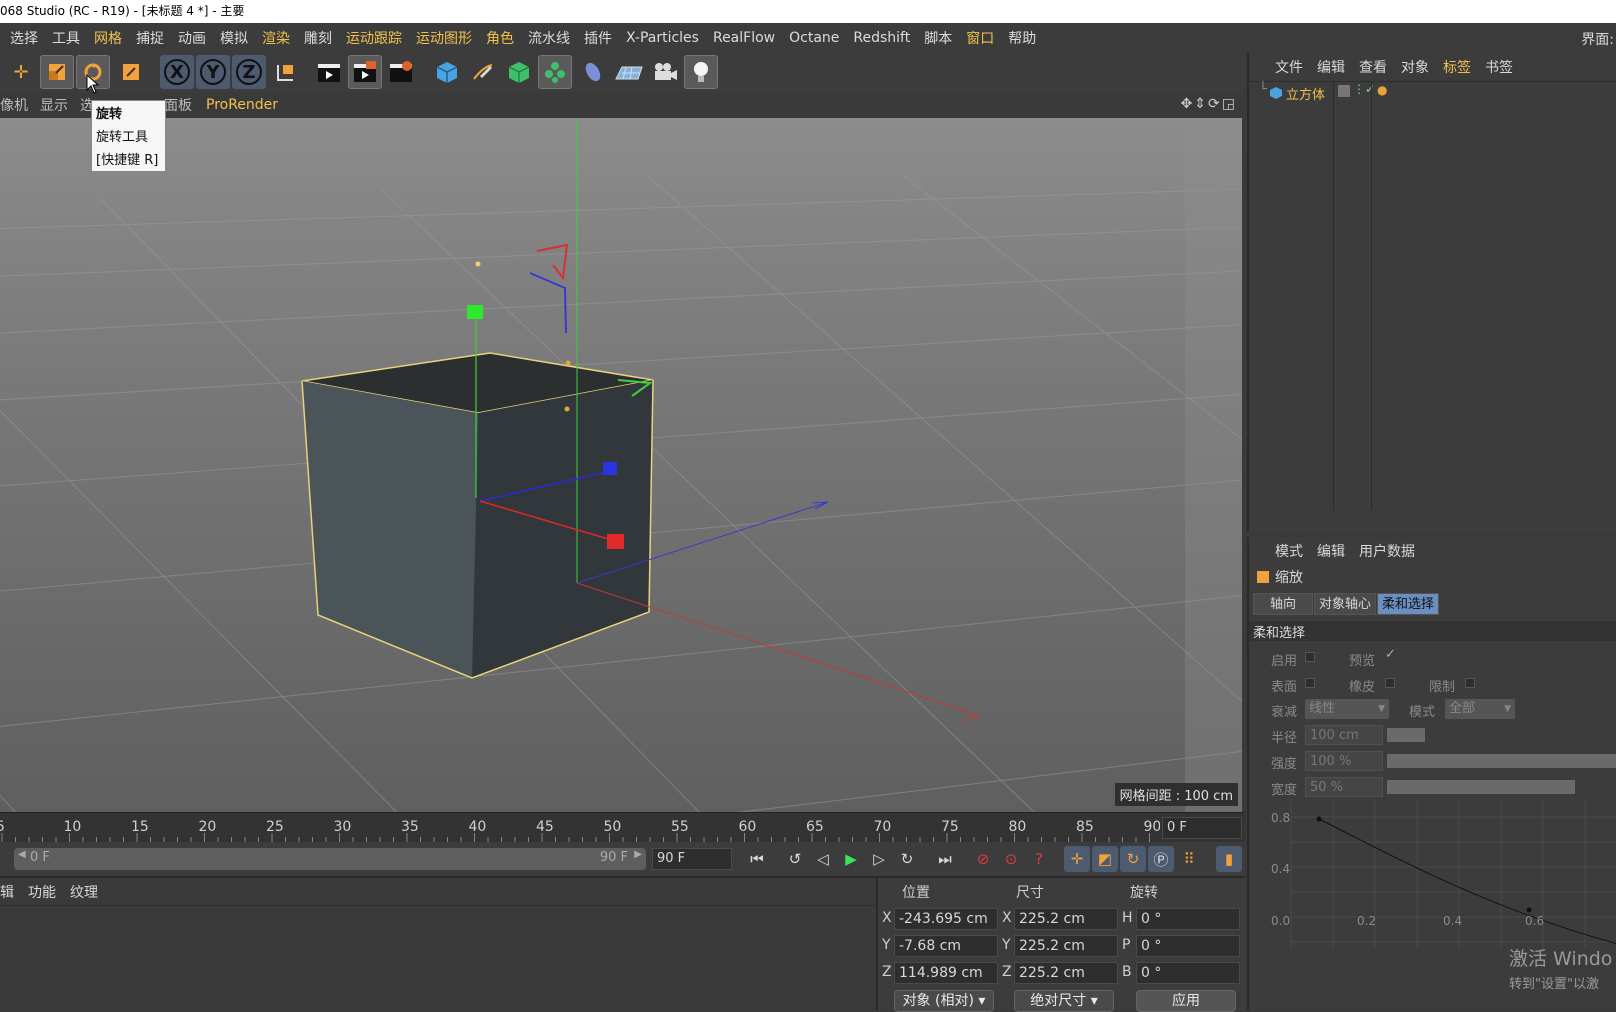  I want to click on falloff-dropdown: 线性 ▼, so click(1347, 709).